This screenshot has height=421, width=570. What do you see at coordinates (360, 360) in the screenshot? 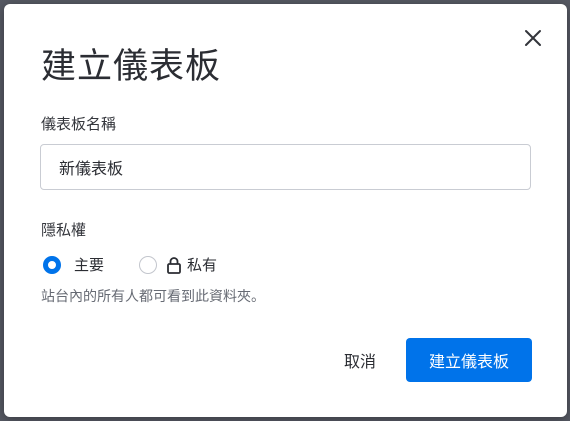
I see `cancel-button: 取消` at bounding box center [360, 360].